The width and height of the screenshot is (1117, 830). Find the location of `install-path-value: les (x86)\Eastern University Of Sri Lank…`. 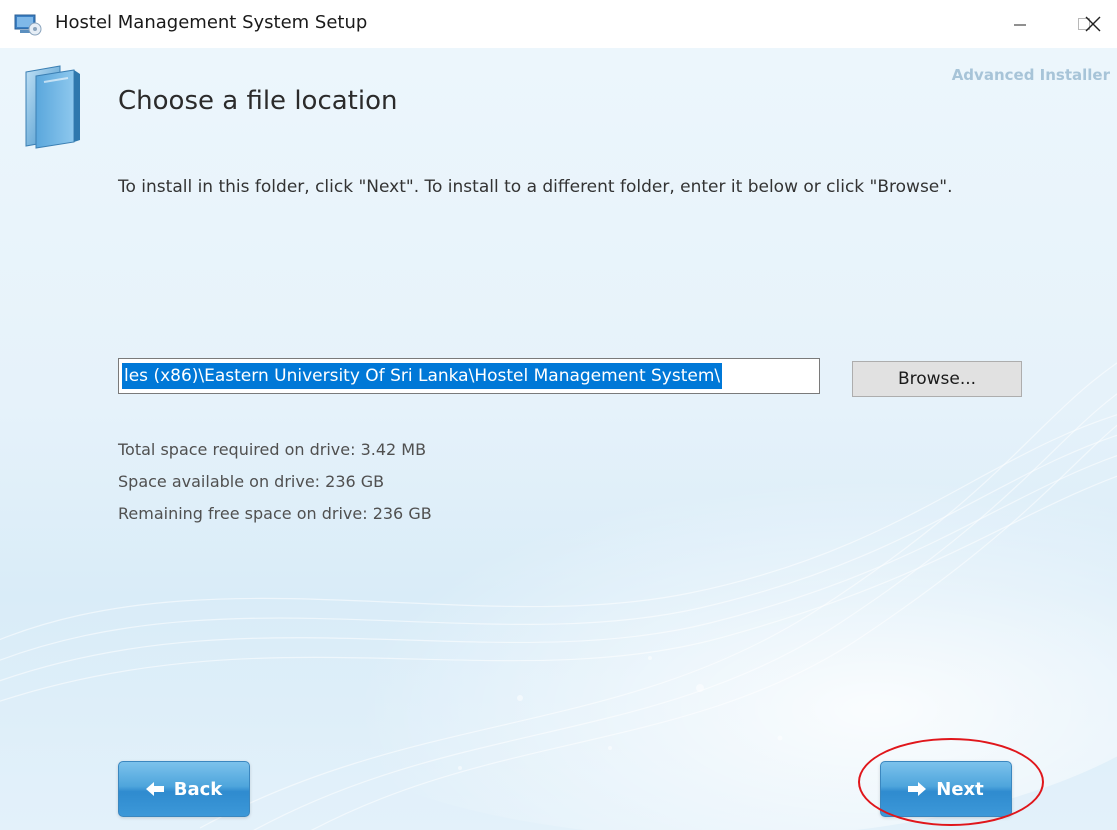

install-path-value: les (x86)\Eastern University Of Sri Lank… is located at coordinates (422, 376).